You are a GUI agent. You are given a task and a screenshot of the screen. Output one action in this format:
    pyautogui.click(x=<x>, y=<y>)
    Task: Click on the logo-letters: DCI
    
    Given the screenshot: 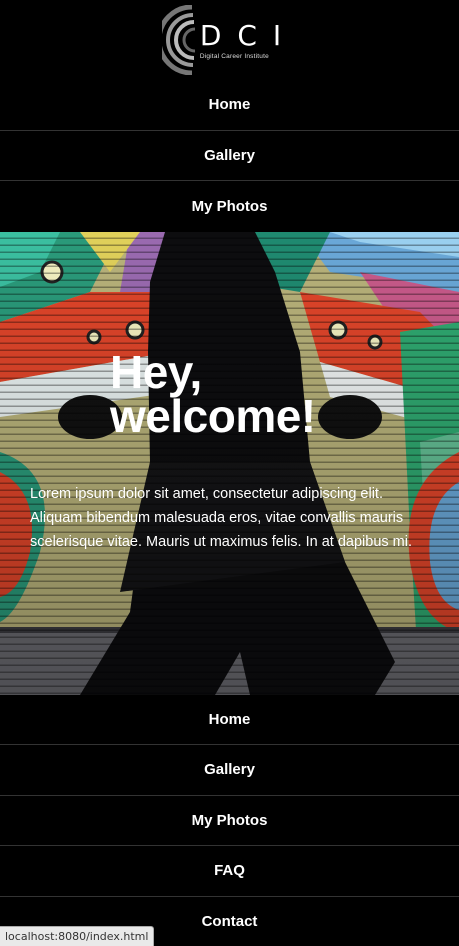 What is the action you would take?
    pyautogui.click(x=248, y=35)
    